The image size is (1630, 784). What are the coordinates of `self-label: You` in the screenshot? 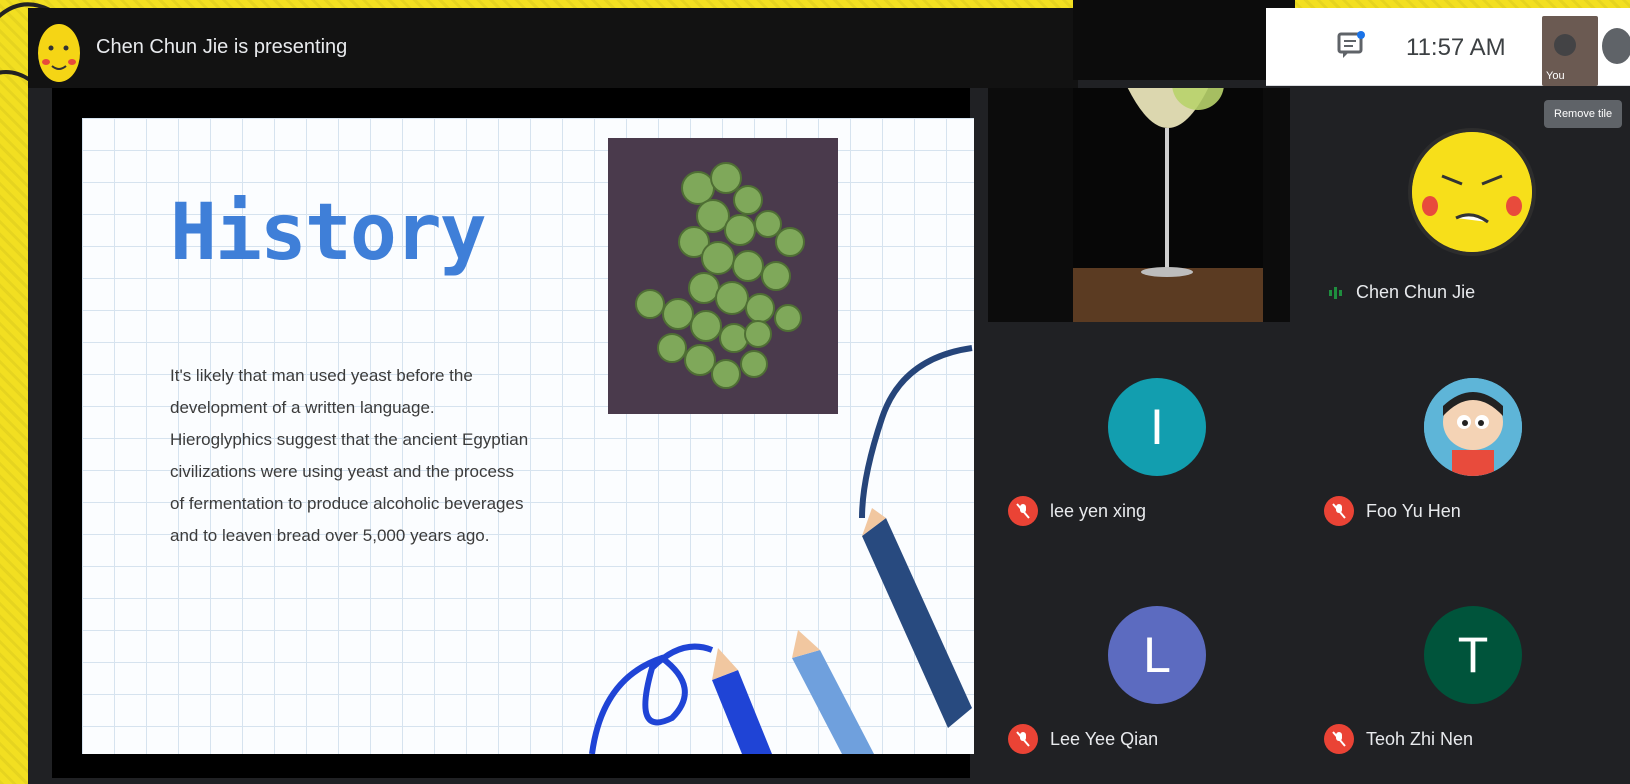 It's located at (1555, 76).